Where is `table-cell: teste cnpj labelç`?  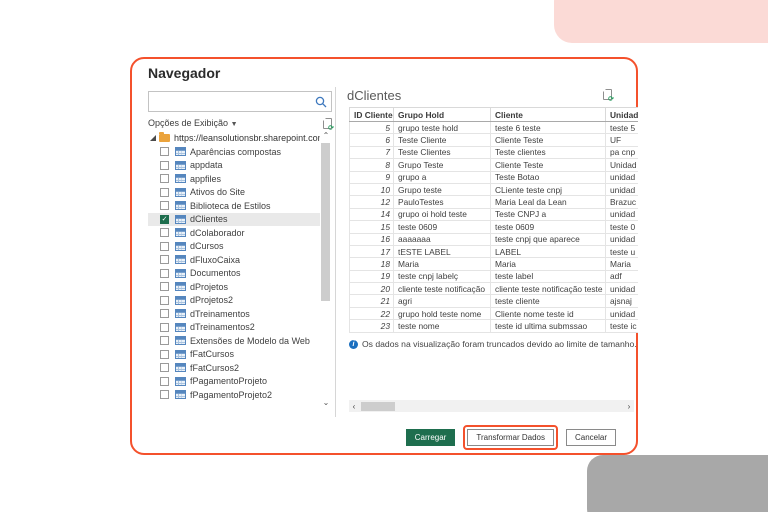 table-cell: teste cnpj labelç is located at coordinates (442, 276).